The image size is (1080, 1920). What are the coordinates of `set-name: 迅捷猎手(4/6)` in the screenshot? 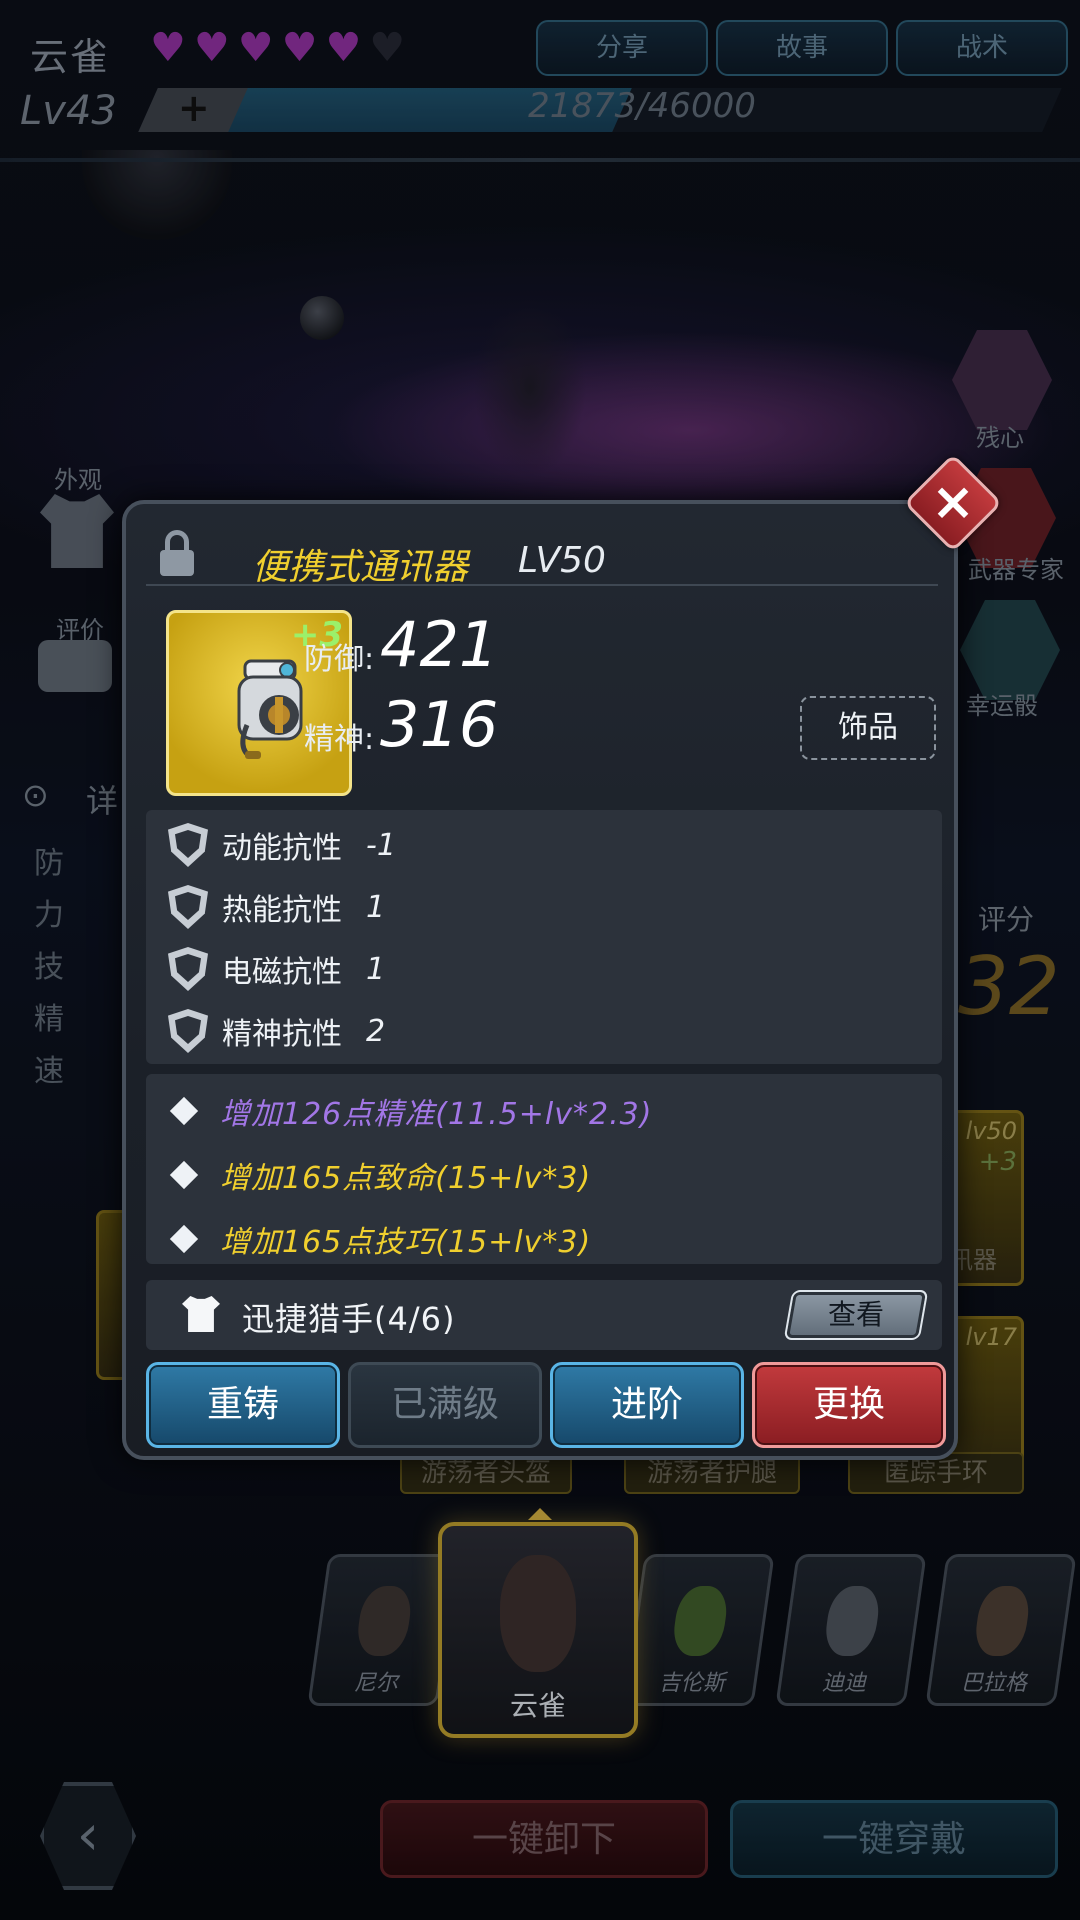 It's located at (349, 1319).